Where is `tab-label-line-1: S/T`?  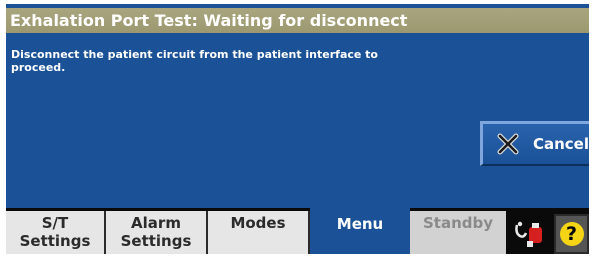 tab-label-line-1: S/T is located at coordinates (55, 223).